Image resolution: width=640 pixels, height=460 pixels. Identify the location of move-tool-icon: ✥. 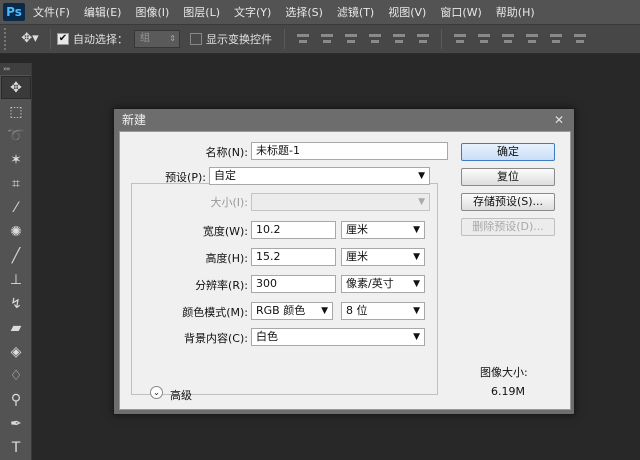
(16, 87).